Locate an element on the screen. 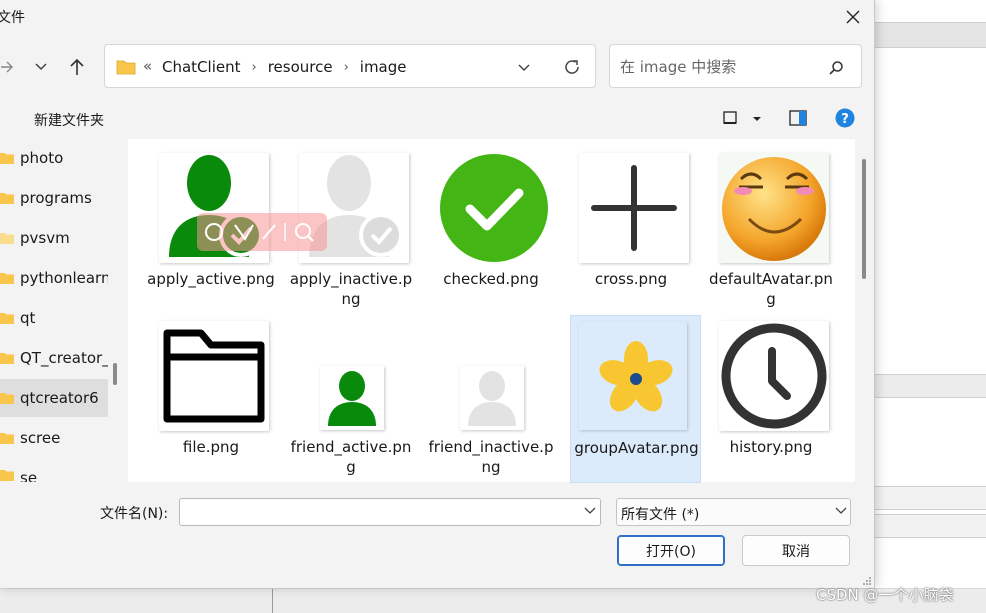 The height and width of the screenshot is (613, 986). help-icon: ? is located at coordinates (845, 118).